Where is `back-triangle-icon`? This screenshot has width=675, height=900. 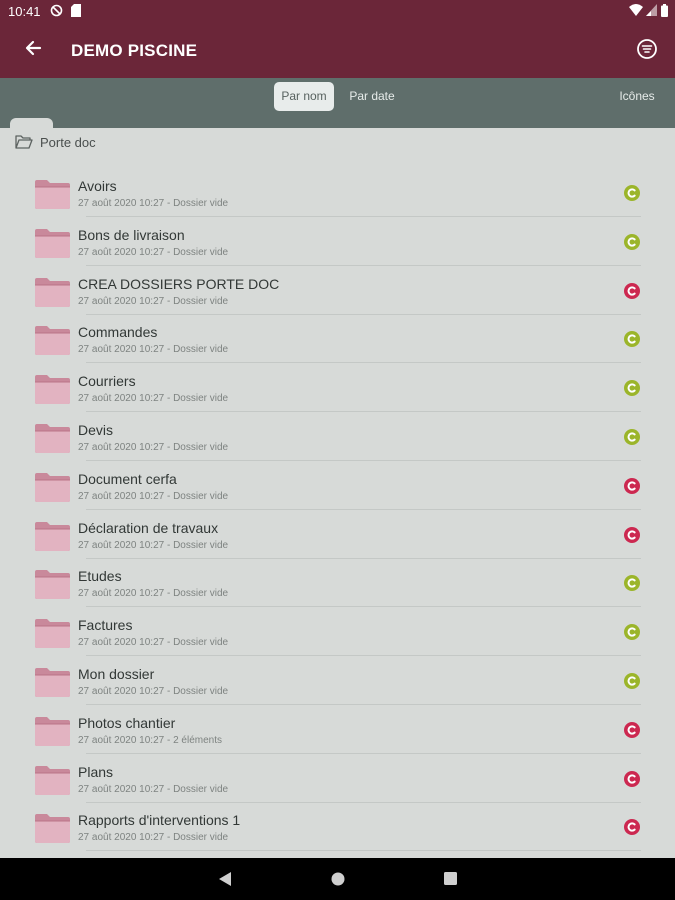
back-triangle-icon is located at coordinates (225, 881).